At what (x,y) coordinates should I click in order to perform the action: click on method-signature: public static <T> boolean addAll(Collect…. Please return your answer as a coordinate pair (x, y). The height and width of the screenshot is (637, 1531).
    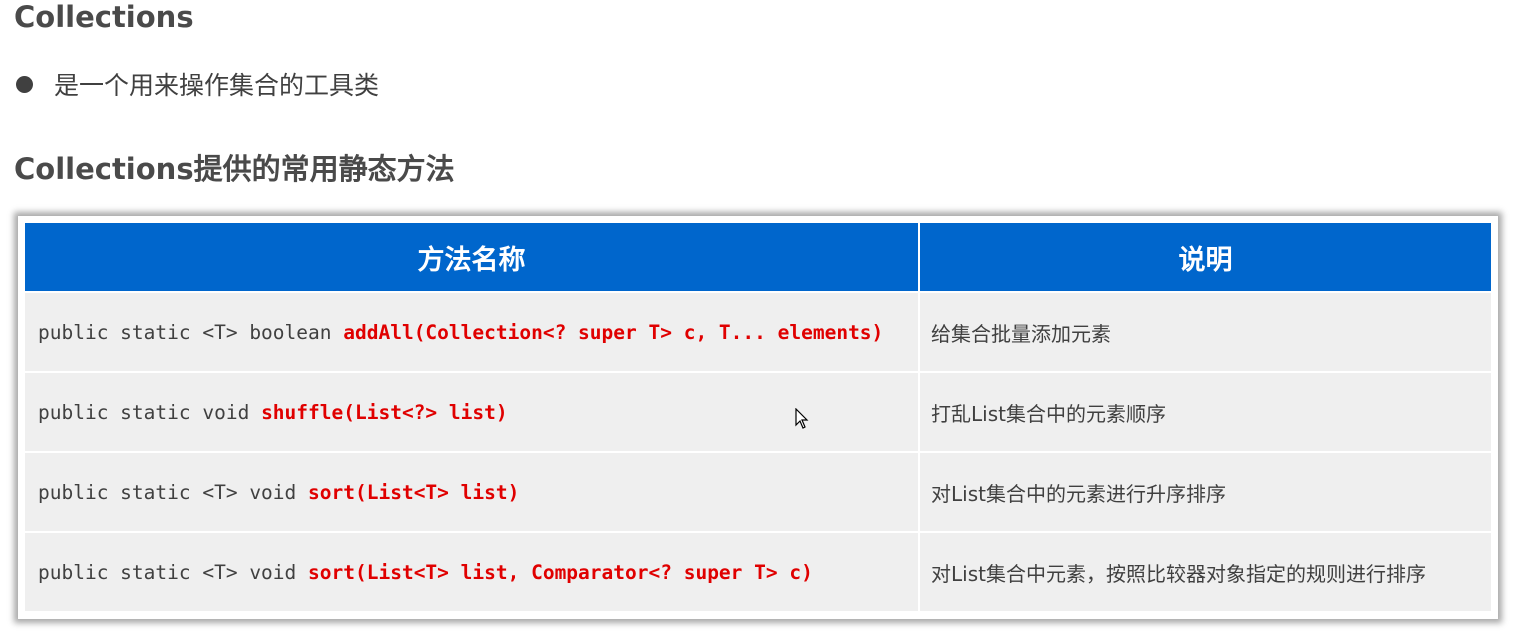
    Looking at the image, I should click on (472, 331).